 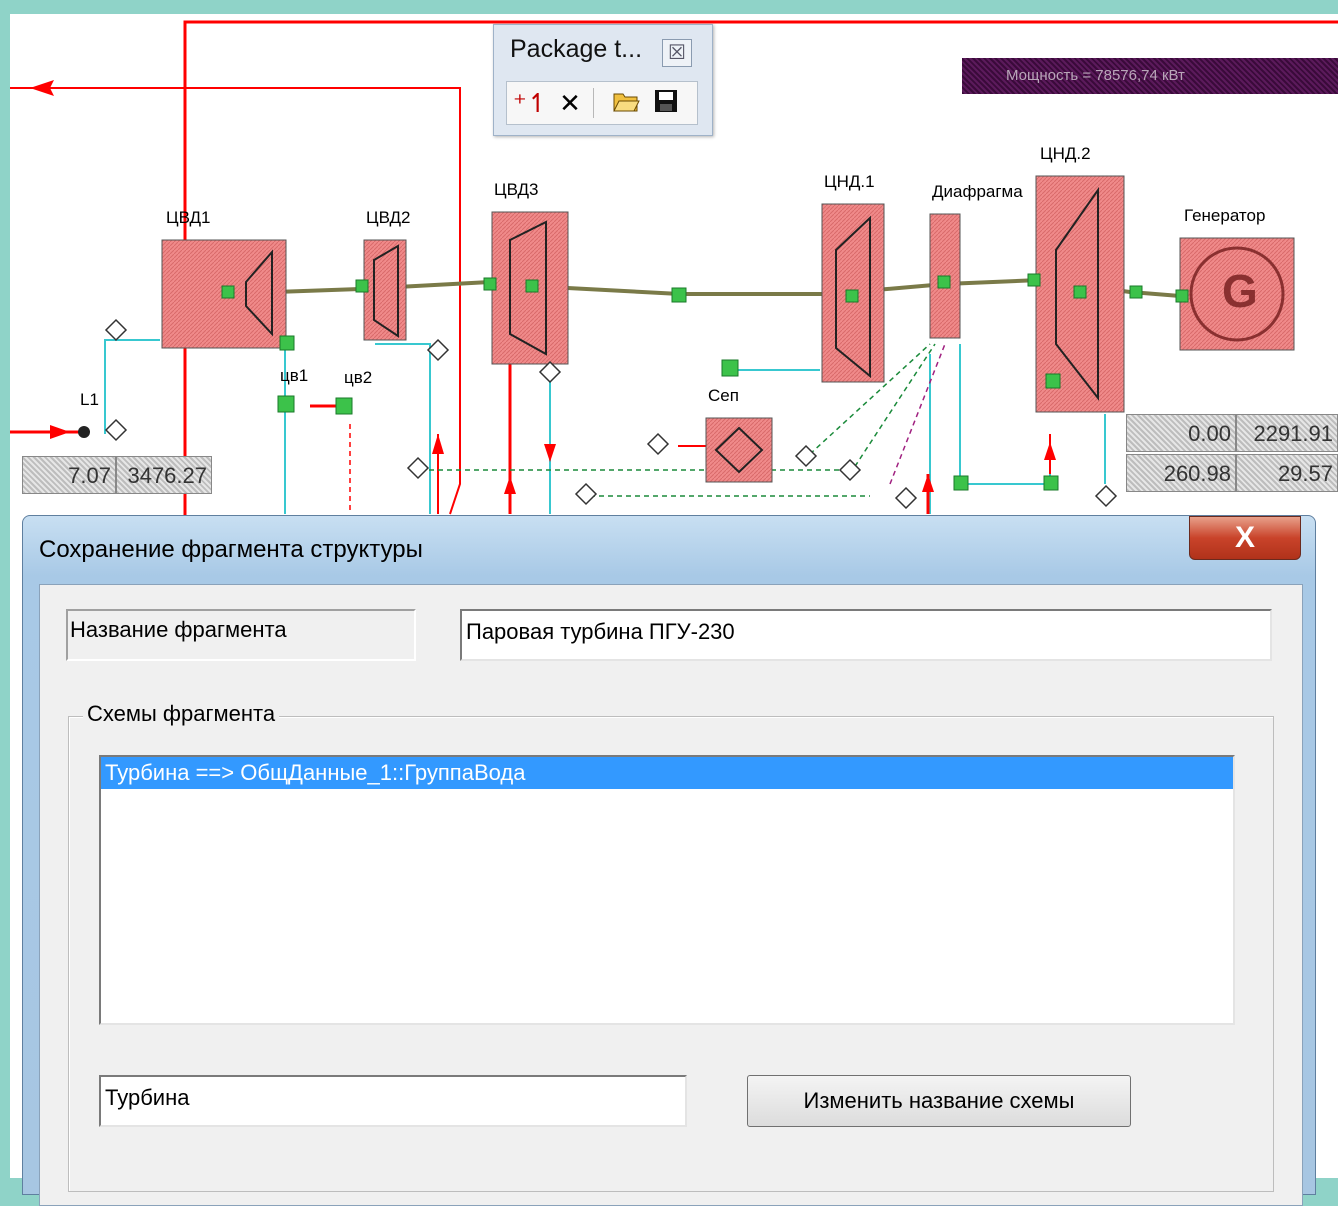 What do you see at coordinates (1181, 433) in the screenshot?
I see `right-value-1: 0.00` at bounding box center [1181, 433].